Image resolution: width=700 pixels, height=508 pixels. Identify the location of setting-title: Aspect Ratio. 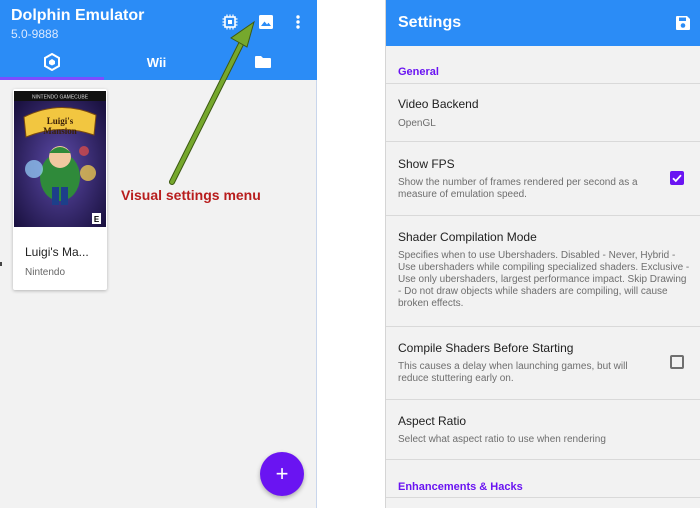
(432, 421).